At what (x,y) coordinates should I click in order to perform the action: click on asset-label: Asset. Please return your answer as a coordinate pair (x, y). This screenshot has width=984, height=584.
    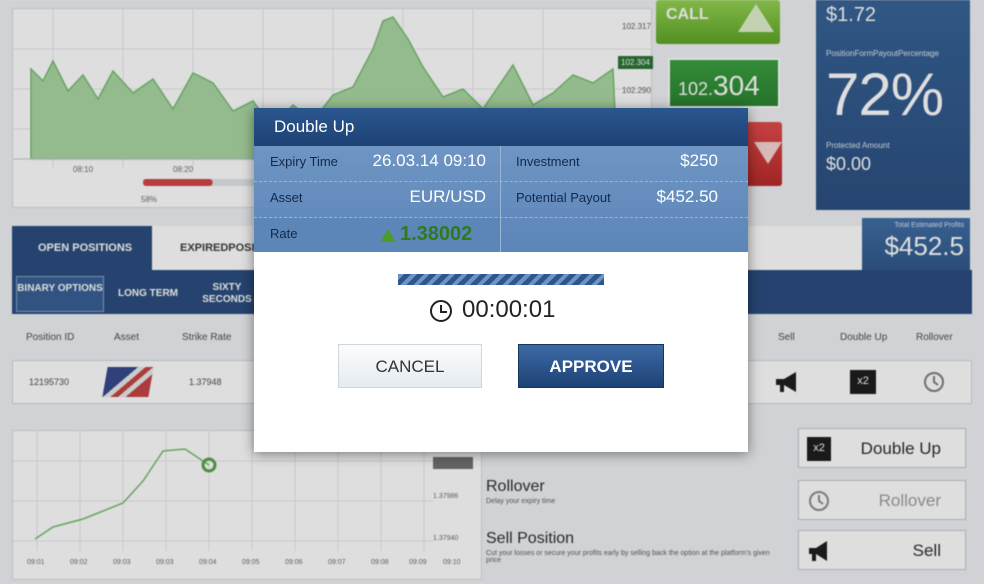
    Looking at the image, I should click on (286, 197).